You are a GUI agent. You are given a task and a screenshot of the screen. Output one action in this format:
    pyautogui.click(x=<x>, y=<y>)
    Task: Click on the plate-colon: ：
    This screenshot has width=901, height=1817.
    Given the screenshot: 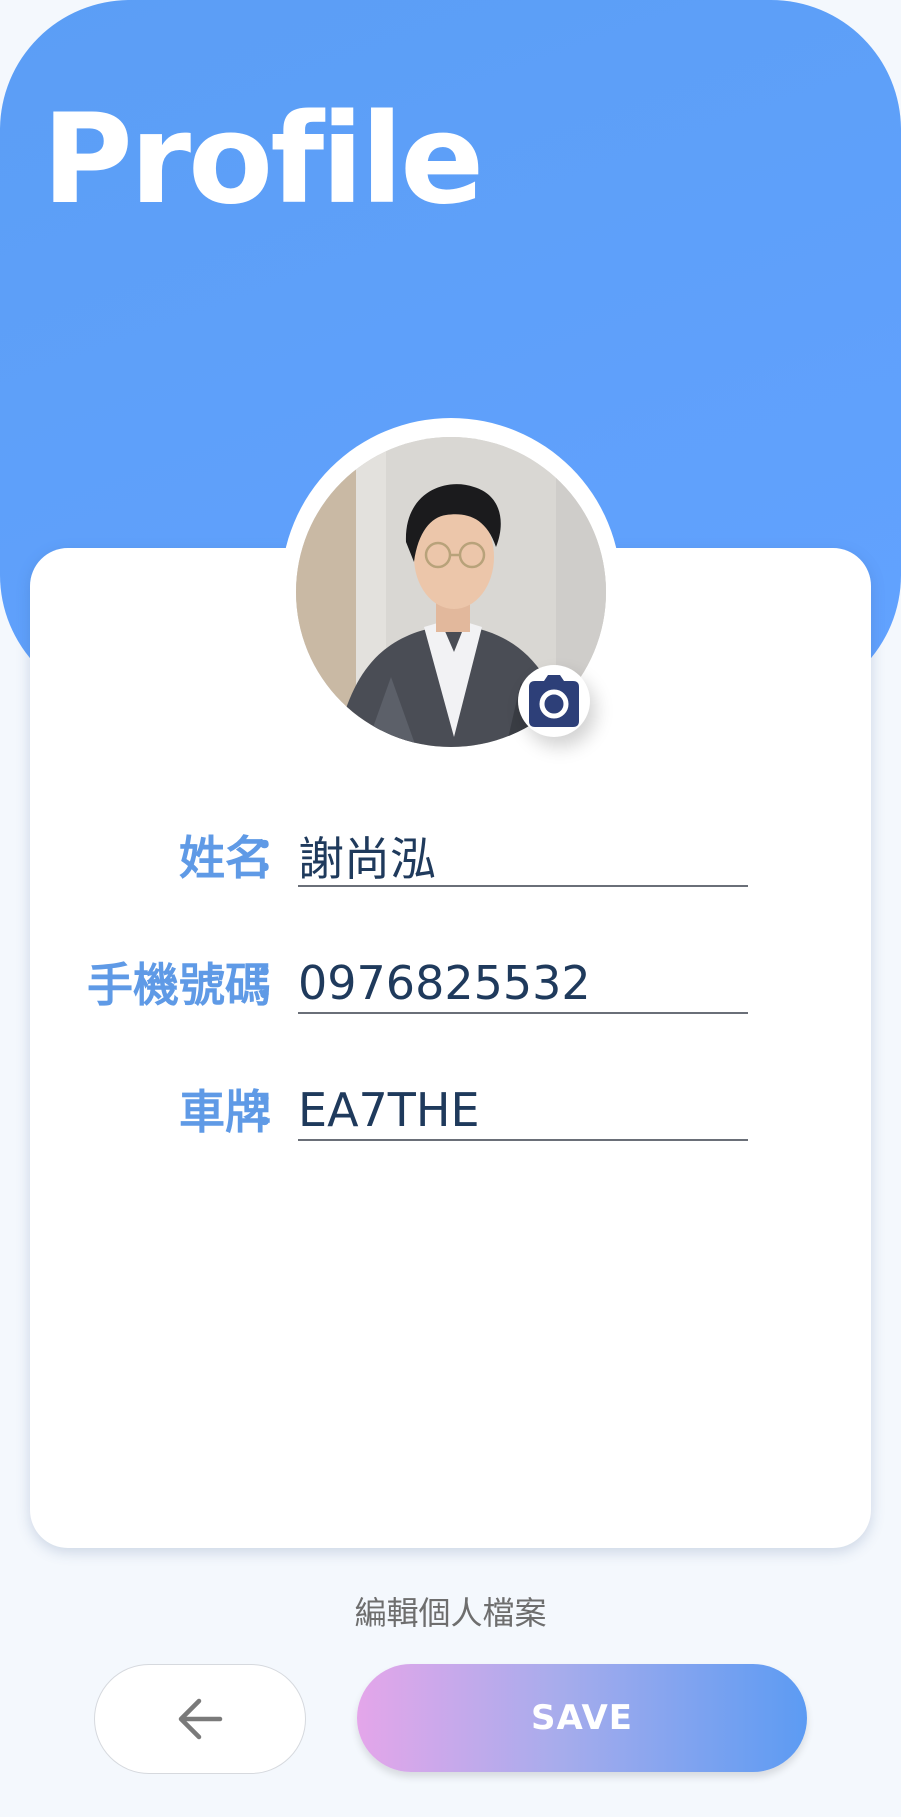 What is the action you would take?
    pyautogui.click(x=276, y=1108)
    